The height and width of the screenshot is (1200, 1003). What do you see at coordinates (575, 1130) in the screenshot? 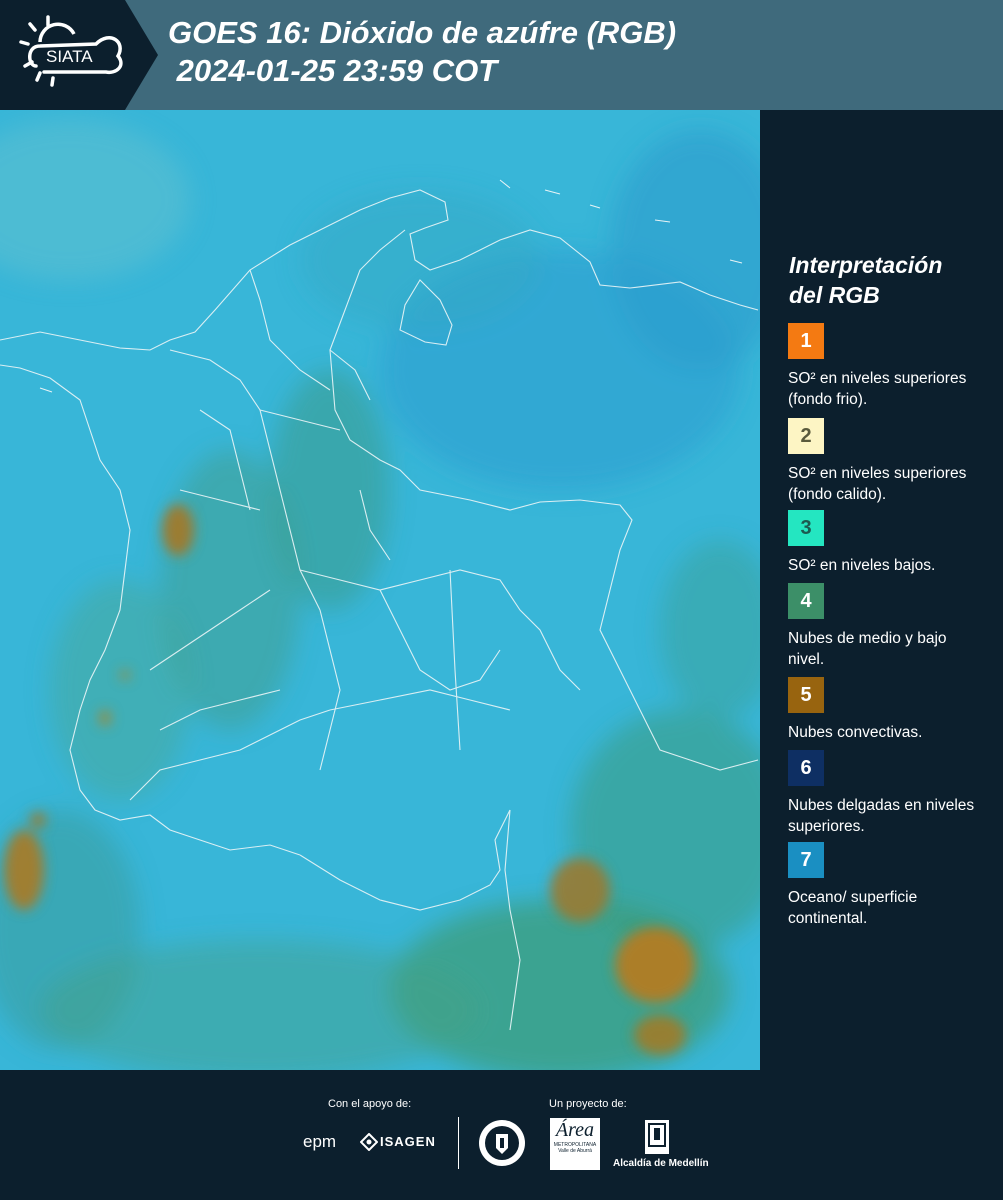
I see `area-logo-text: Área` at bounding box center [575, 1130].